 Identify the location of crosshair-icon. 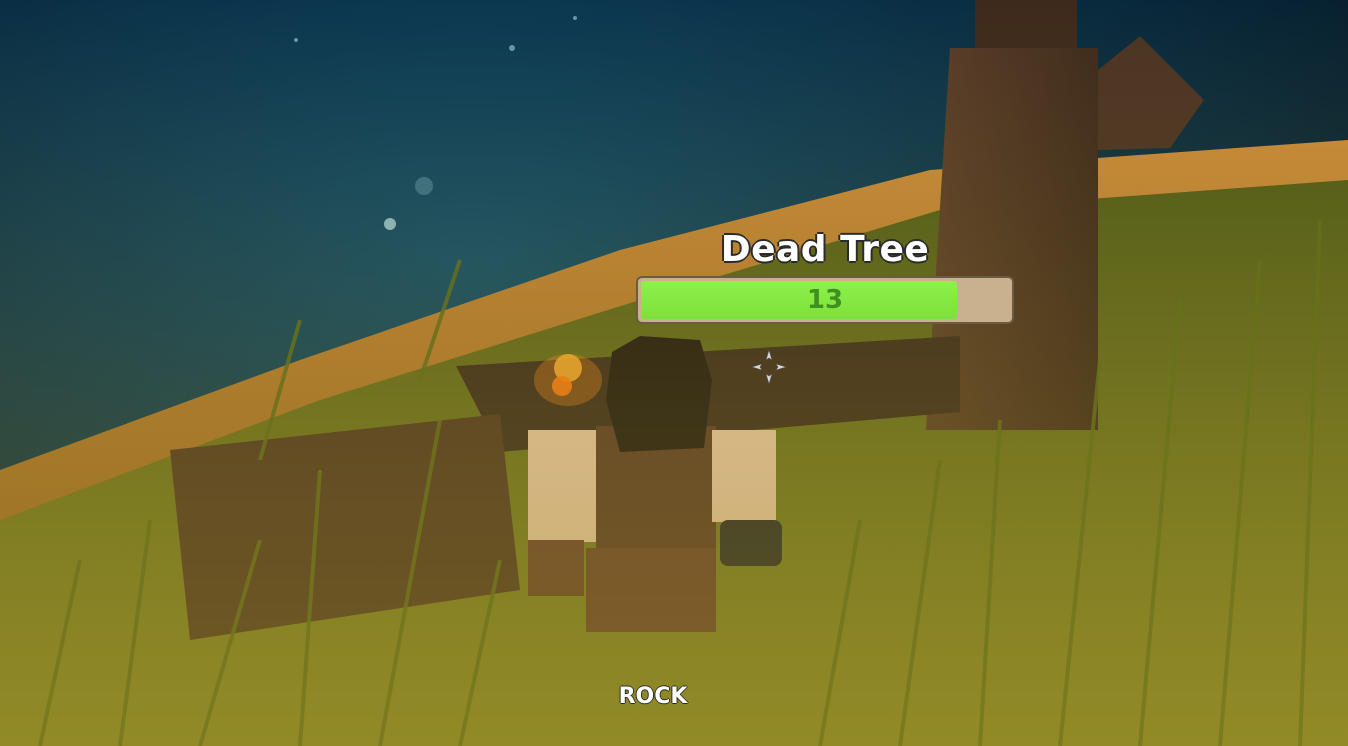
(769, 367).